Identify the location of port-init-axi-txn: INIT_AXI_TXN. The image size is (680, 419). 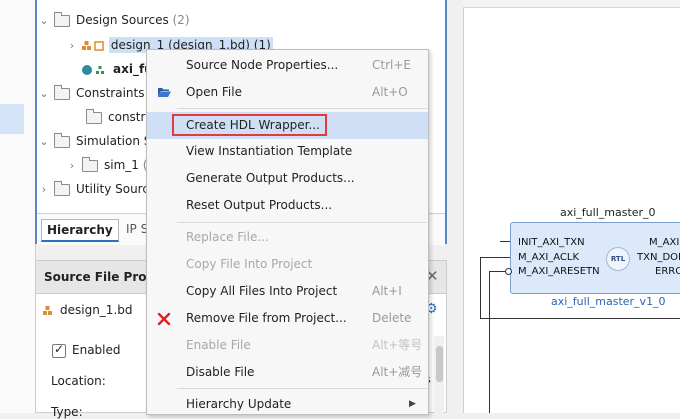
(551, 242).